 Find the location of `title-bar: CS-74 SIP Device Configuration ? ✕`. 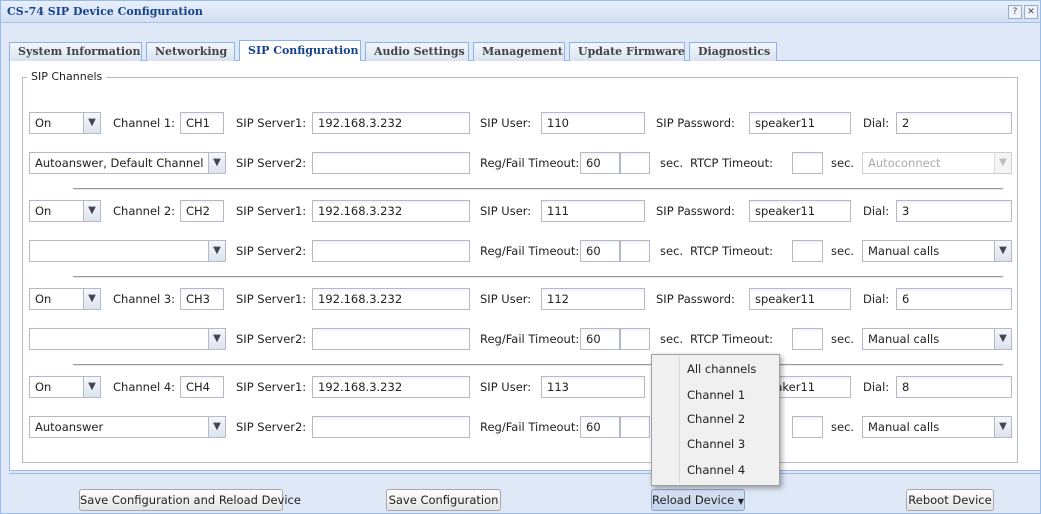

title-bar: CS-74 SIP Device Configuration ? ✕ is located at coordinates (520, 12).